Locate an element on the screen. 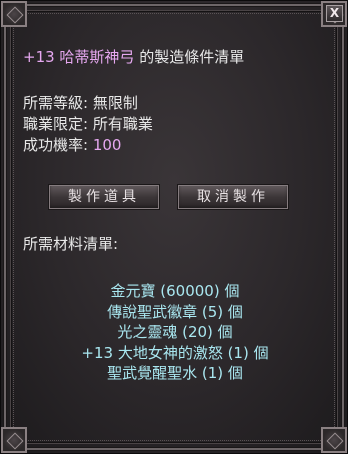 The image size is (348, 454). item-name: +13 哈蒂斯神弓 is located at coordinates (79, 57).